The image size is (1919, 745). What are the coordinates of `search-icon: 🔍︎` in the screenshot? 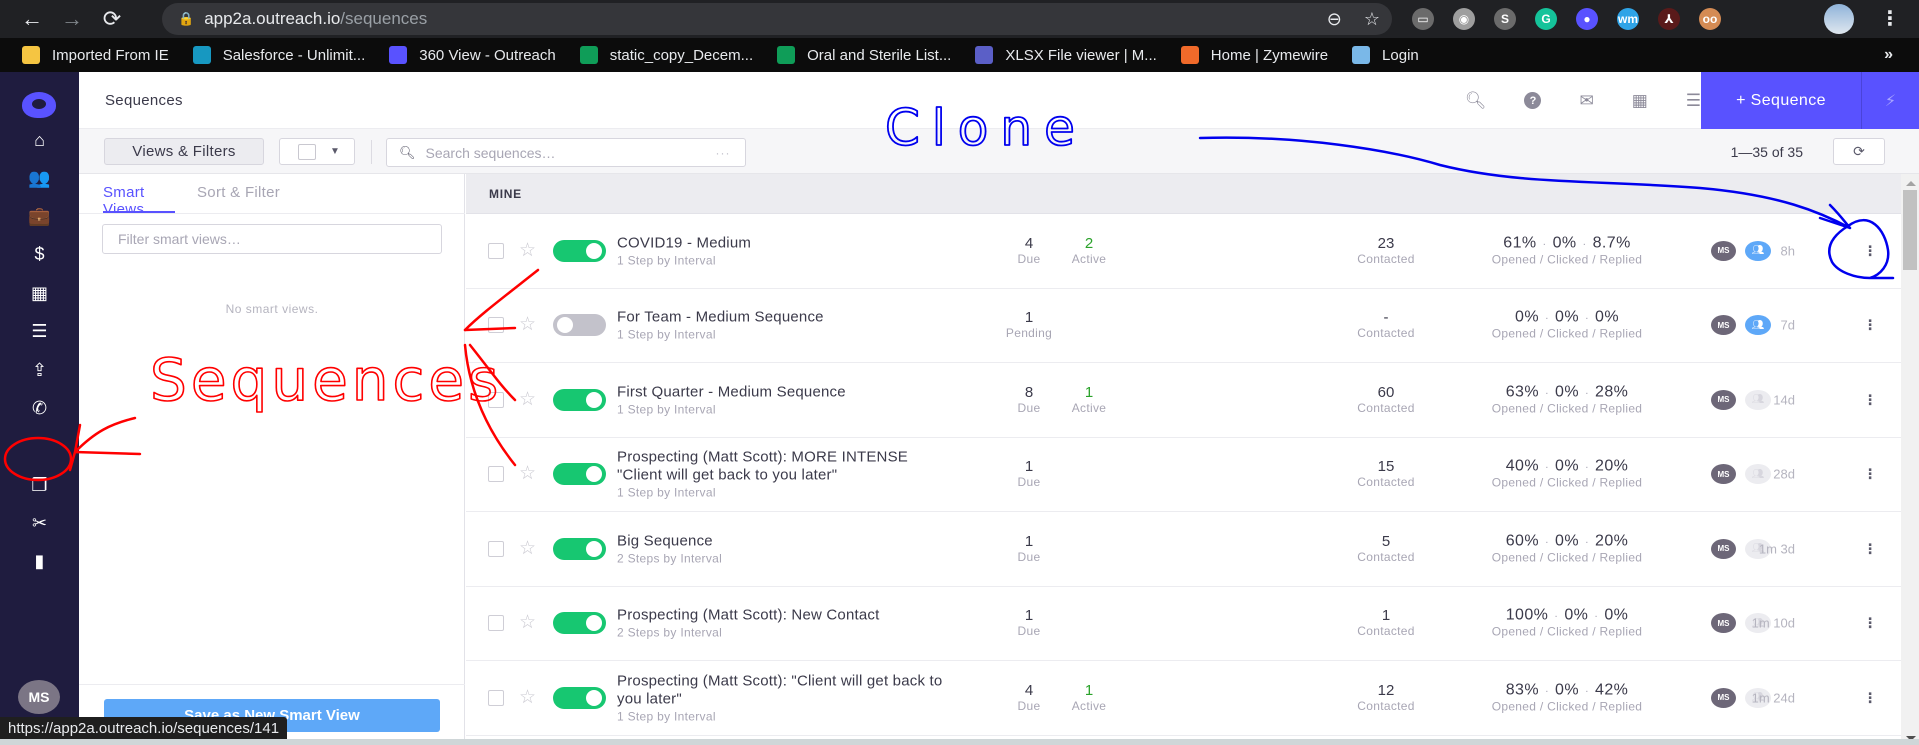 It's located at (1476, 101).